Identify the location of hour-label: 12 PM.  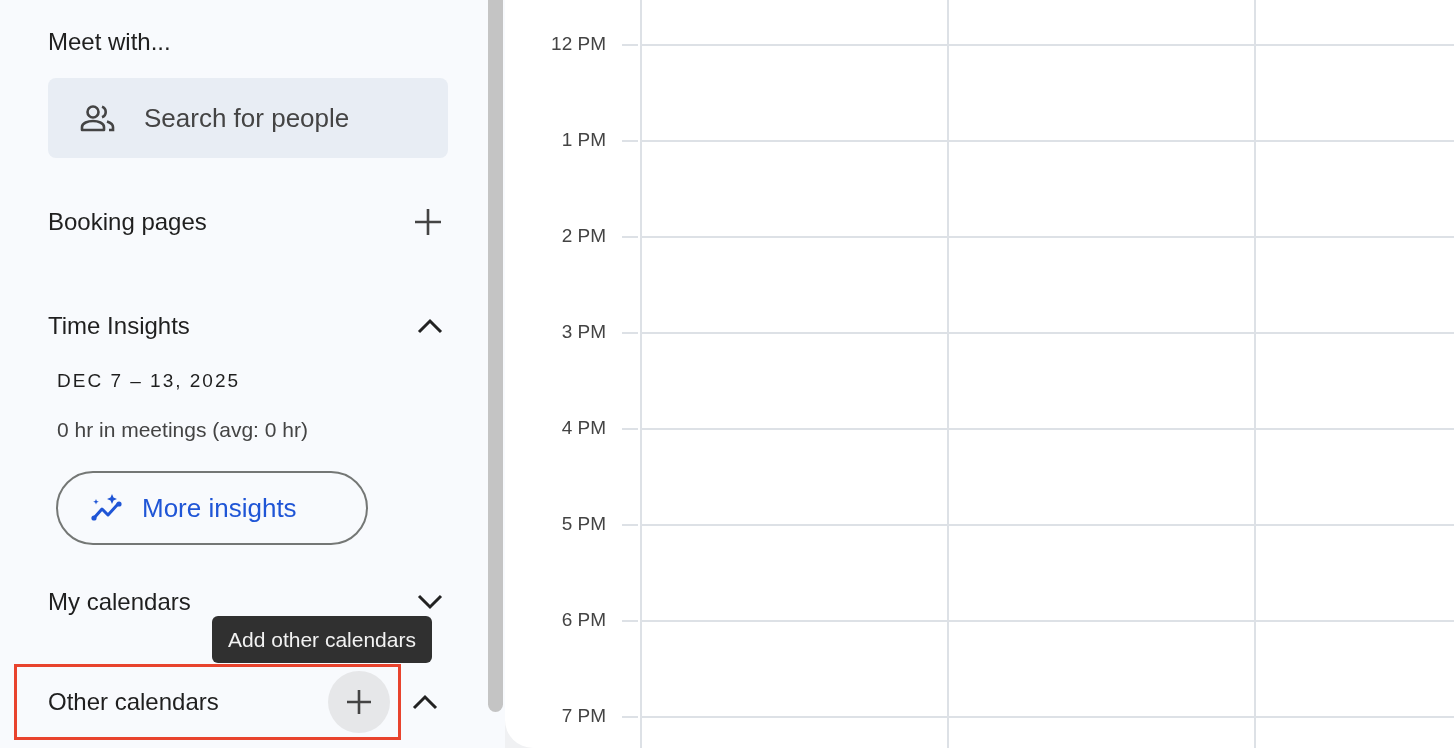
(578, 44).